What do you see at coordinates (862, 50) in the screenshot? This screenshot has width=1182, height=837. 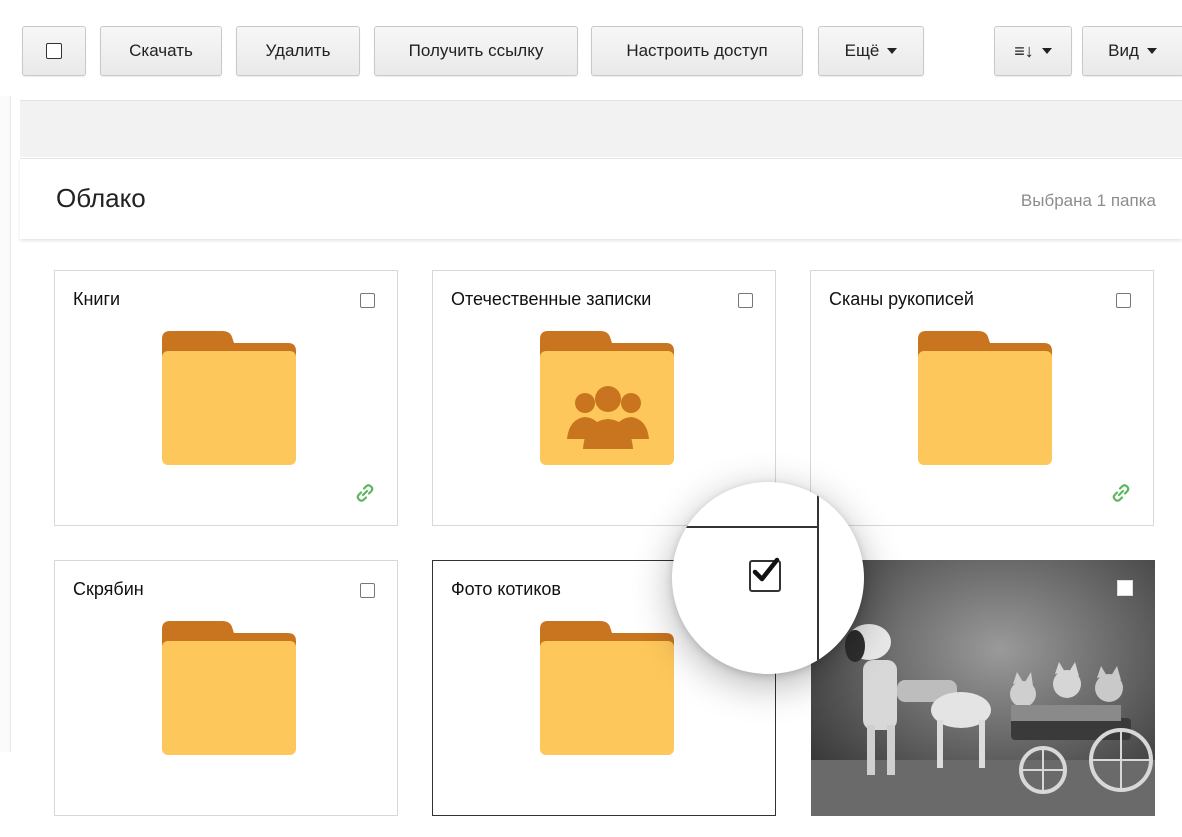 I see `more-button-label: Ещё` at bounding box center [862, 50].